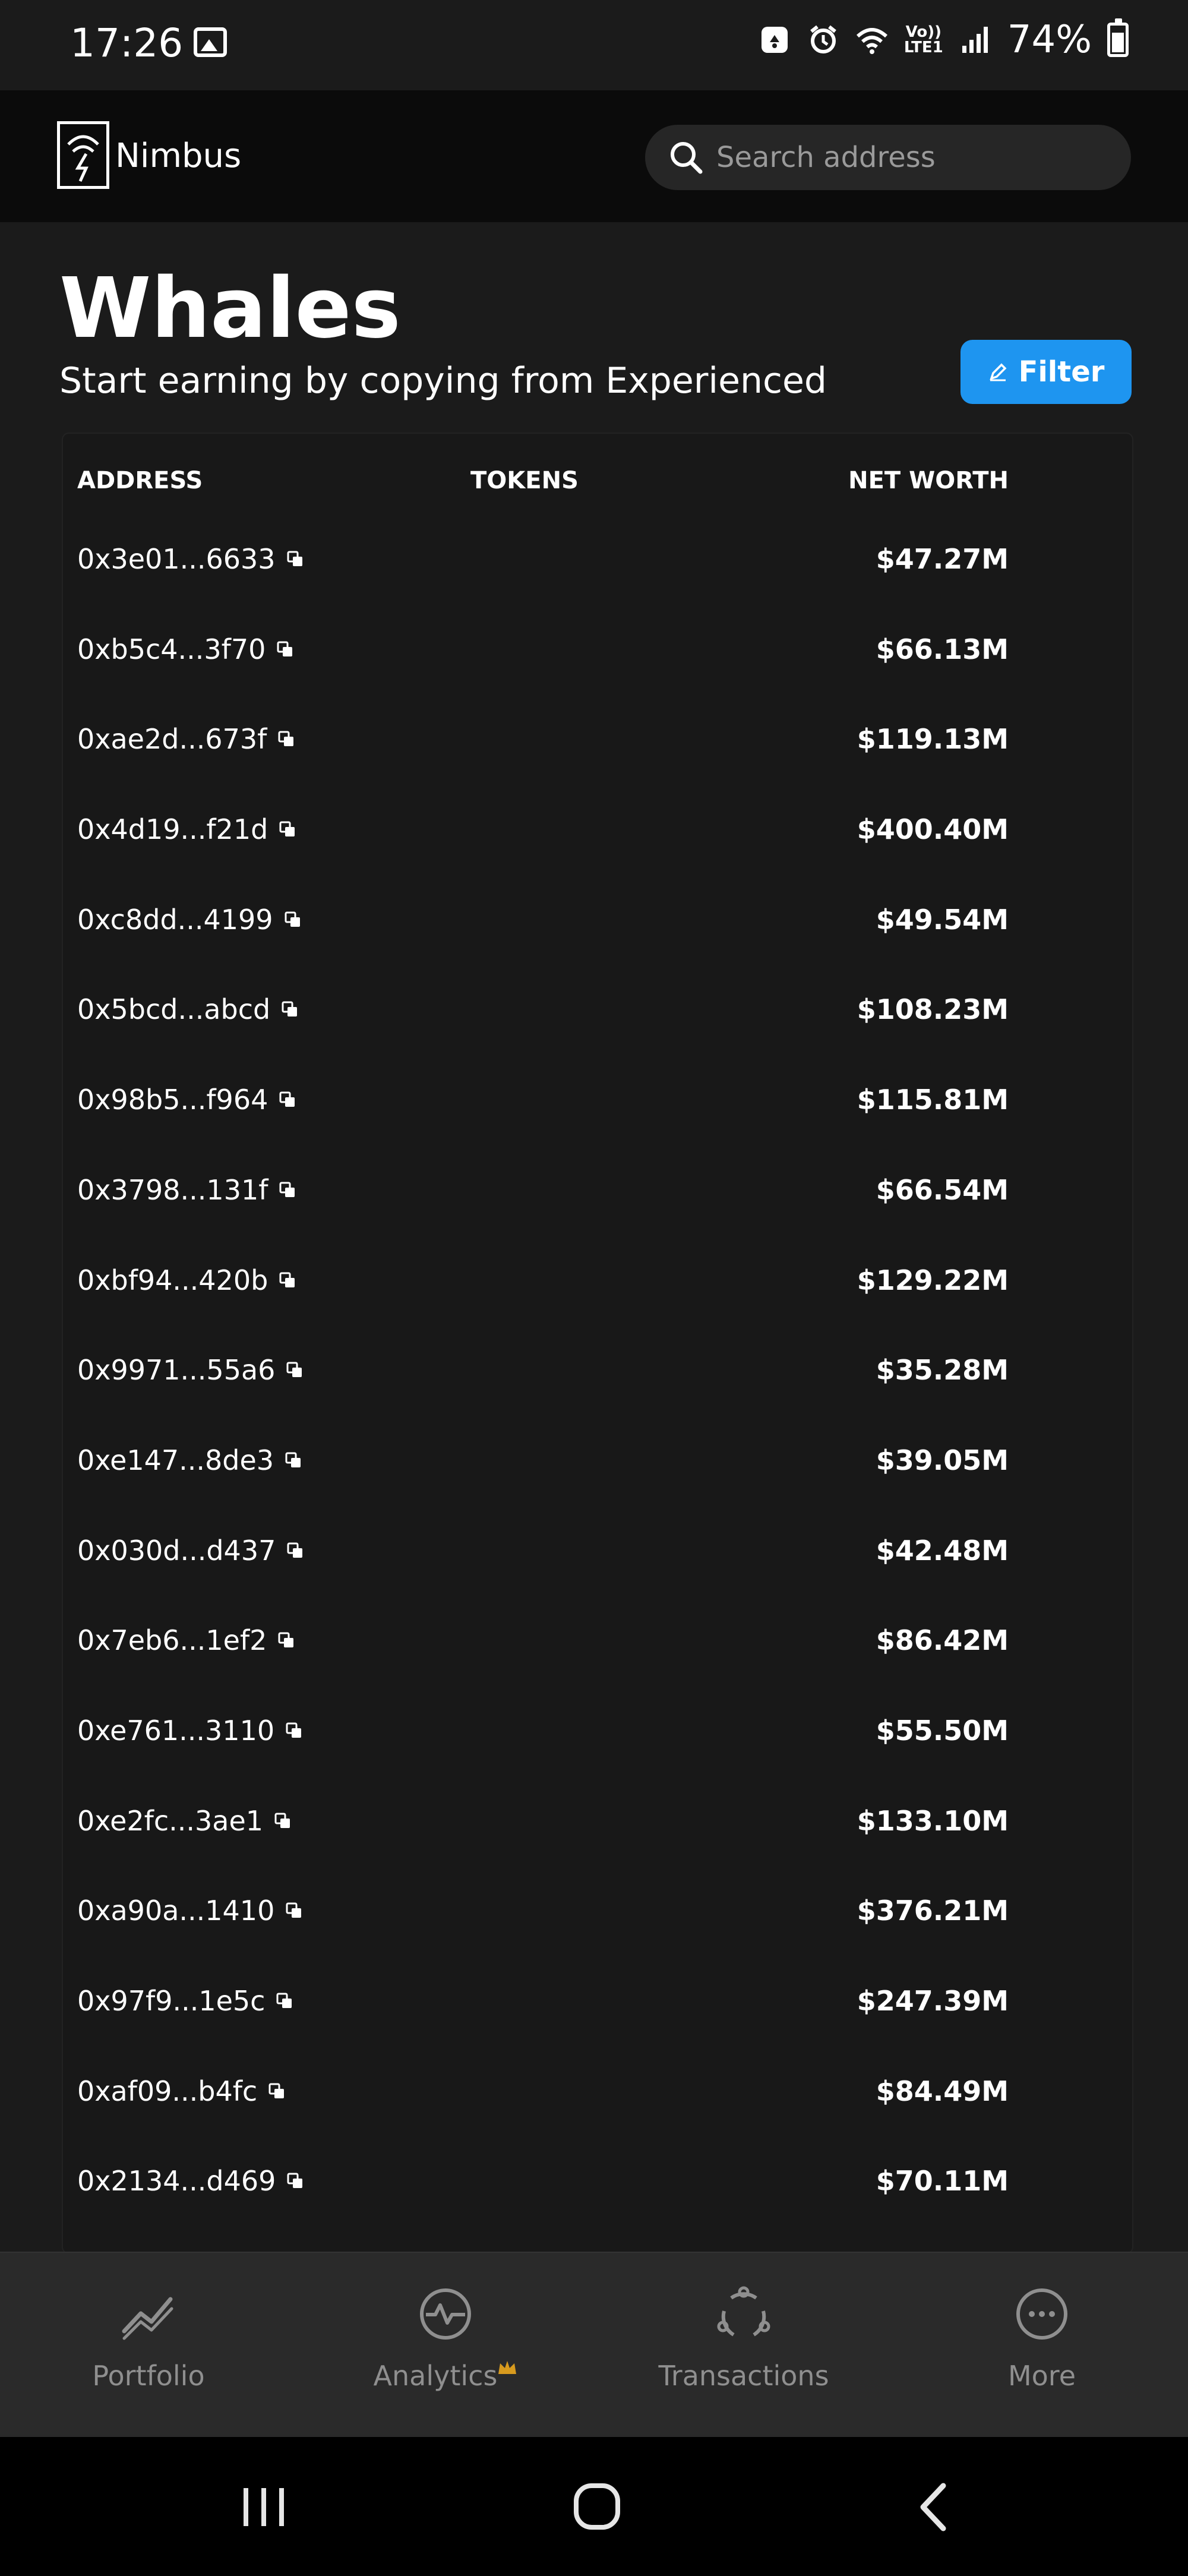 This screenshot has width=1188, height=2576. I want to click on address-cell: 0xe147...8de3, so click(189, 1460).